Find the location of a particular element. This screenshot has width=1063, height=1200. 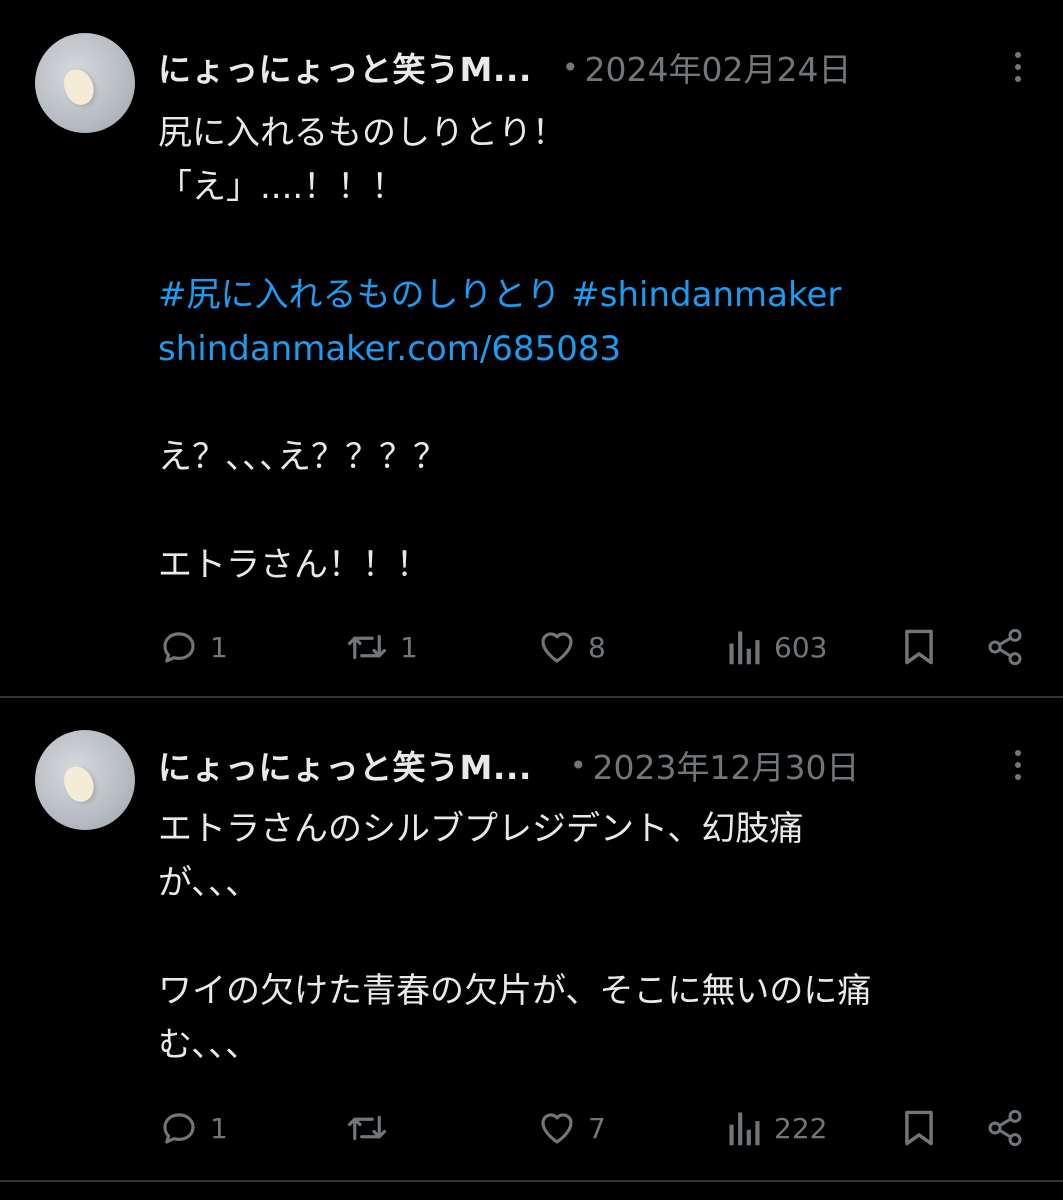

views-button: 222 is located at coordinates (776, 1128).